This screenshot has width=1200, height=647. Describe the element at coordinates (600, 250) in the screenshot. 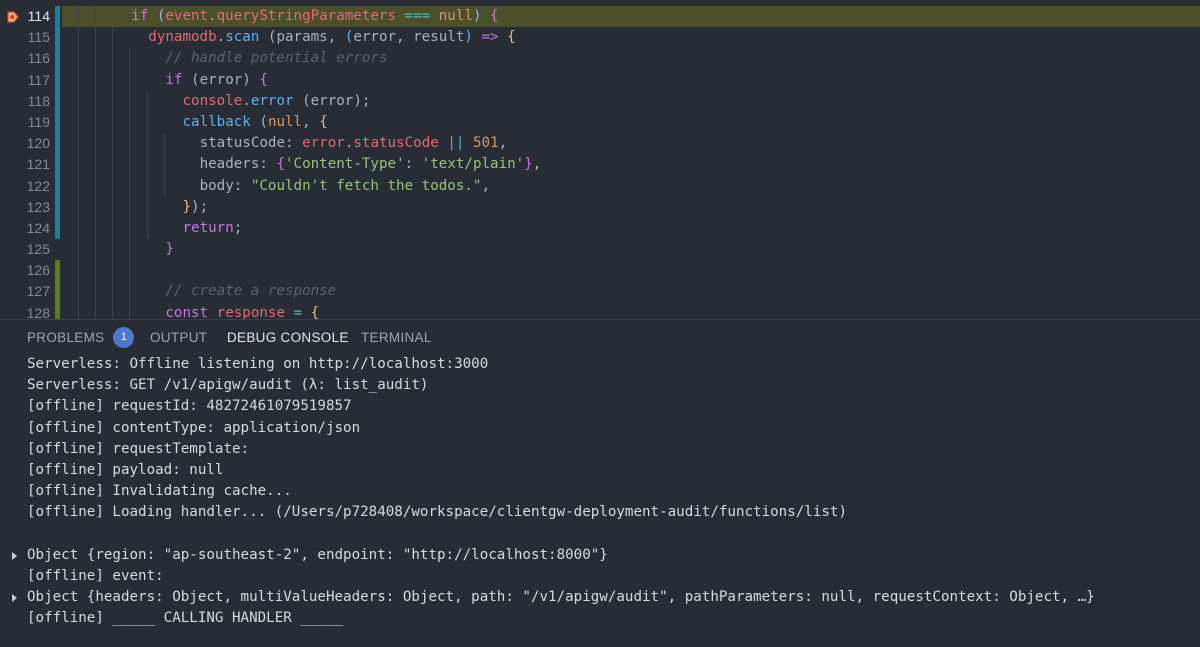

I see `code-line: 125}` at that location.